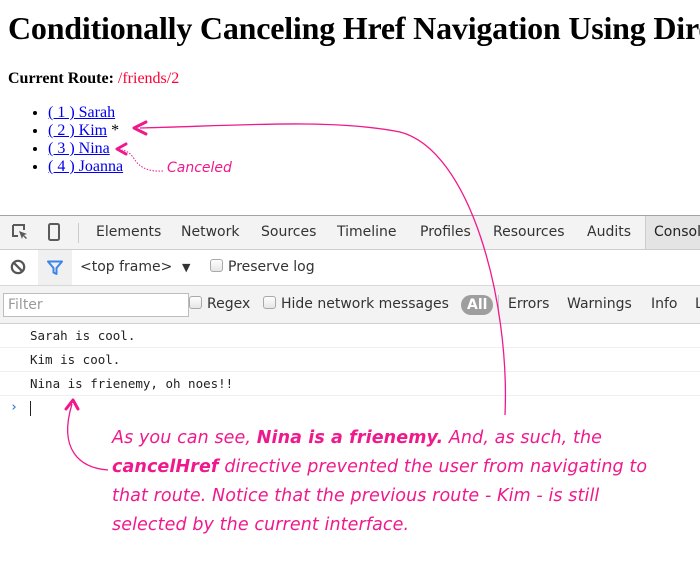 Image resolution: width=700 pixels, height=563 pixels. I want to click on tab-network: Network, so click(210, 232).